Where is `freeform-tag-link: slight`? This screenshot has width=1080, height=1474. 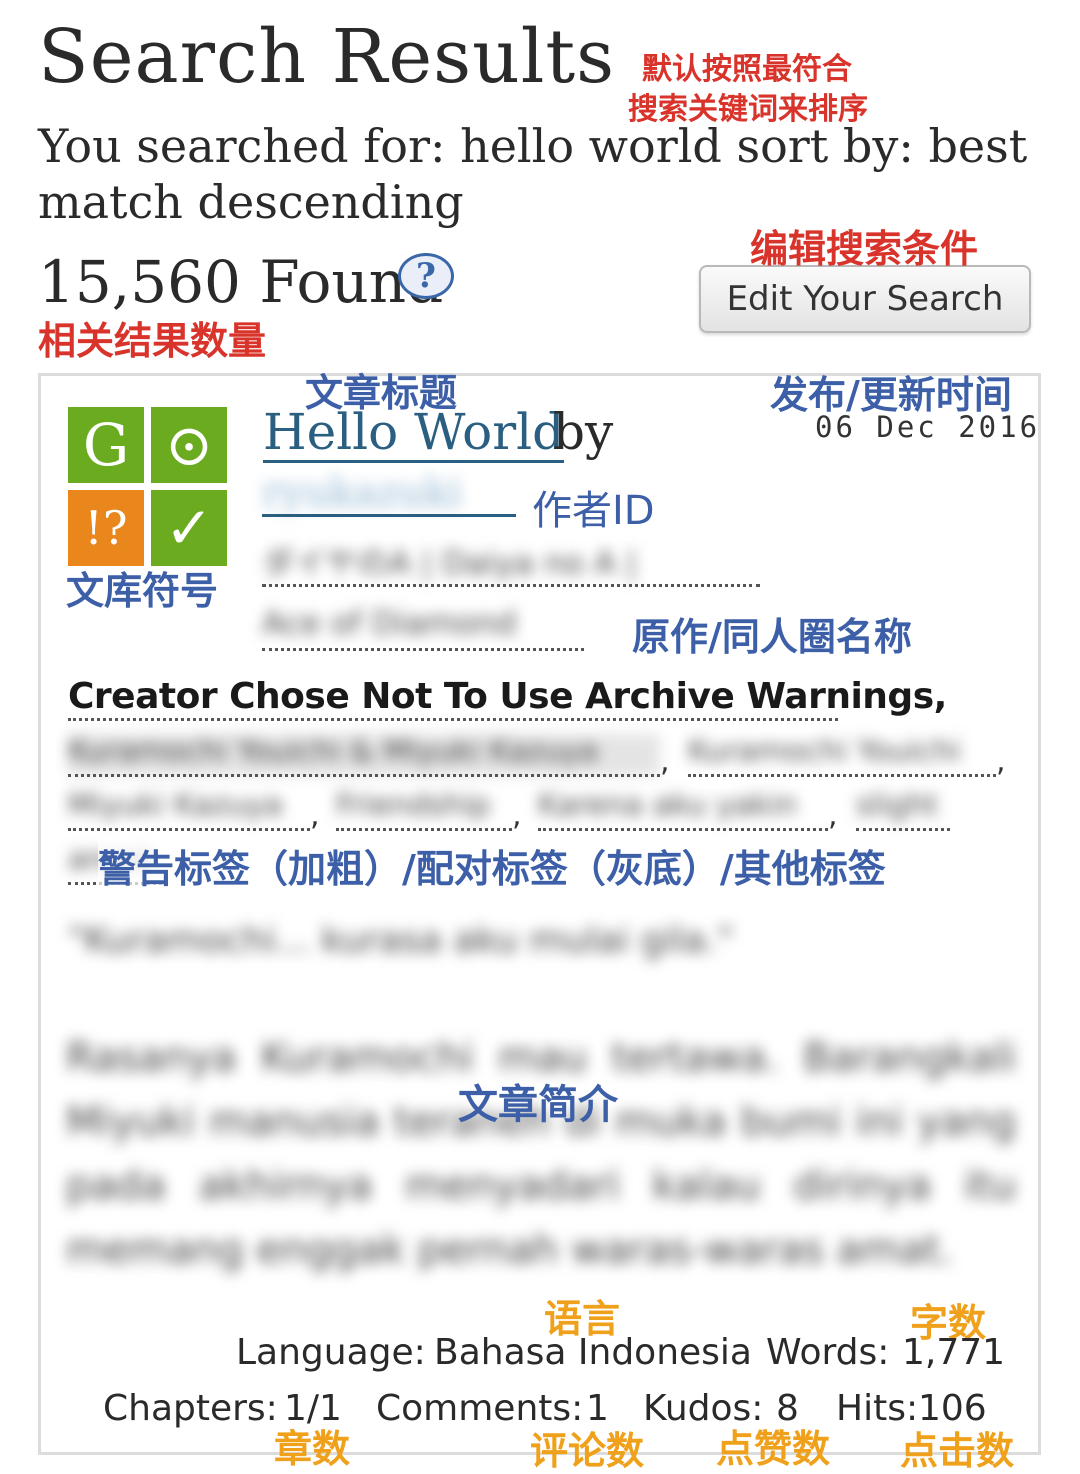
freeform-tag-link: slight is located at coordinates (903, 809).